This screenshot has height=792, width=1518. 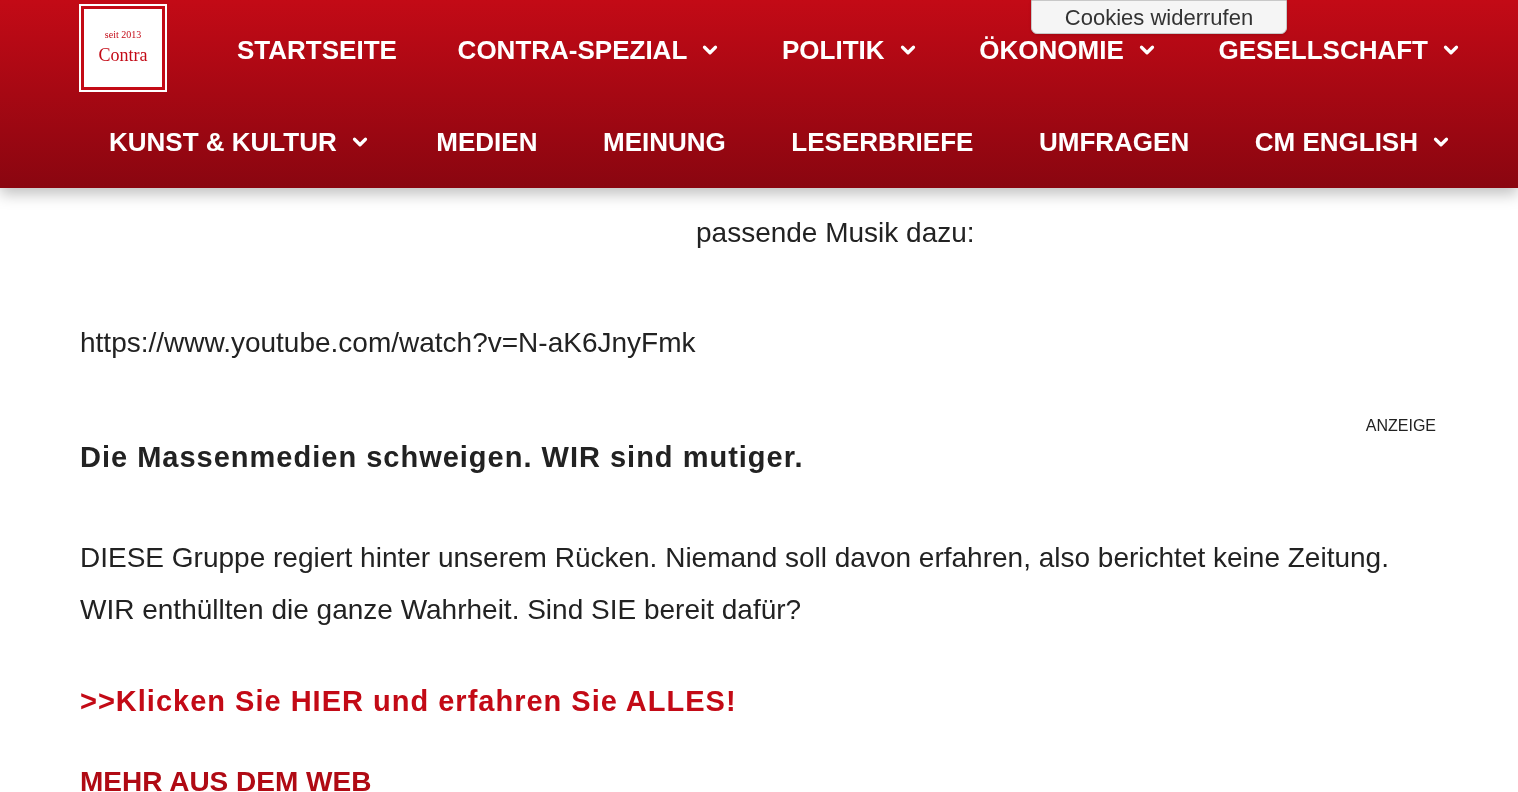 I want to click on ad-label: ANZEIGE, so click(x=1401, y=426).